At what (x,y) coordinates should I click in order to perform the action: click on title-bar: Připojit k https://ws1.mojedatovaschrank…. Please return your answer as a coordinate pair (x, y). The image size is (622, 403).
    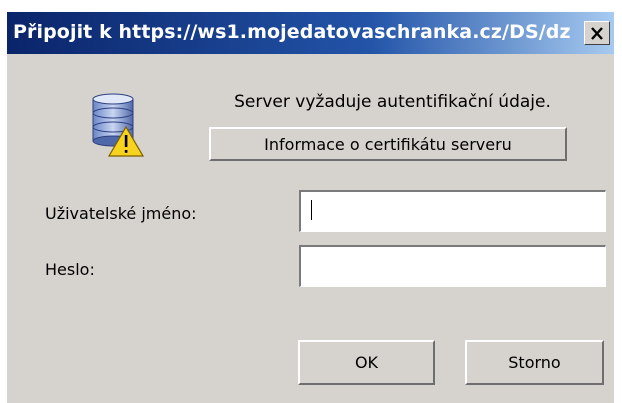
    Looking at the image, I should click on (310, 33).